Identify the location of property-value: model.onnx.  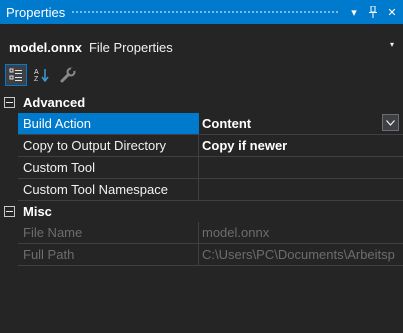
(301, 232).